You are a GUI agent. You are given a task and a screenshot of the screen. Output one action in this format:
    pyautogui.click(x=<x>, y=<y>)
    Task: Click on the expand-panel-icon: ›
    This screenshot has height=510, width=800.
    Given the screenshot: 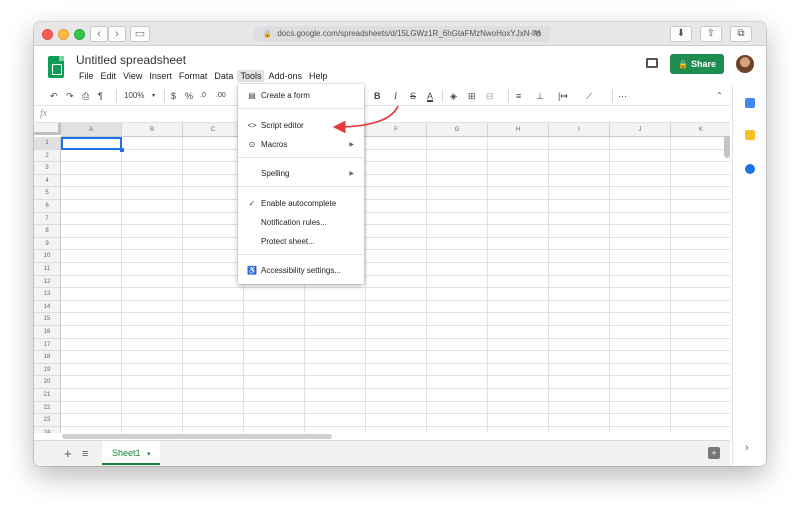 What is the action you would take?
    pyautogui.click(x=747, y=448)
    